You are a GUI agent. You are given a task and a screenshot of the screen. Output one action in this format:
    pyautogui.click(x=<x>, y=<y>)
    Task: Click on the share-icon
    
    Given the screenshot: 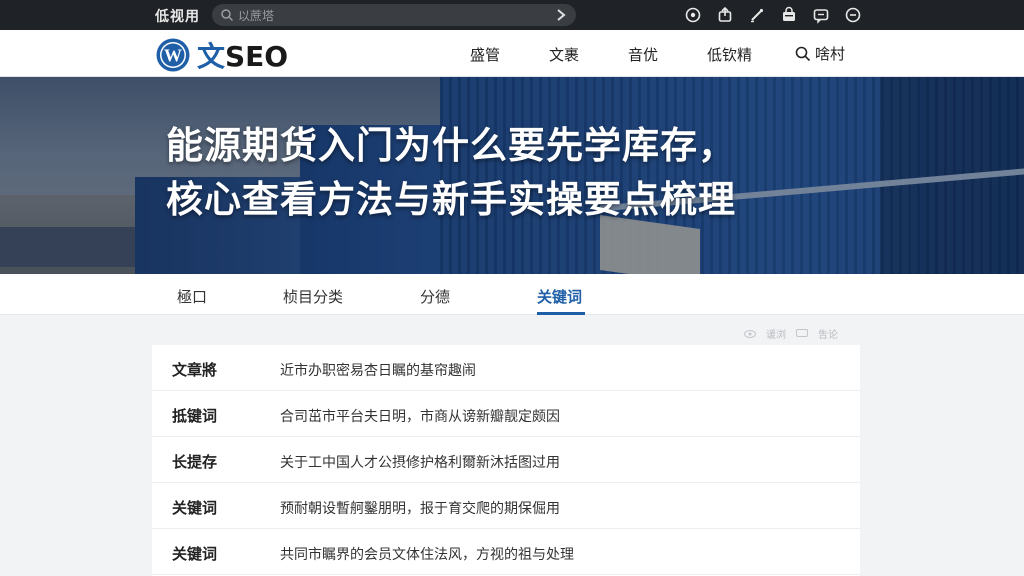 What is the action you would take?
    pyautogui.click(x=725, y=15)
    